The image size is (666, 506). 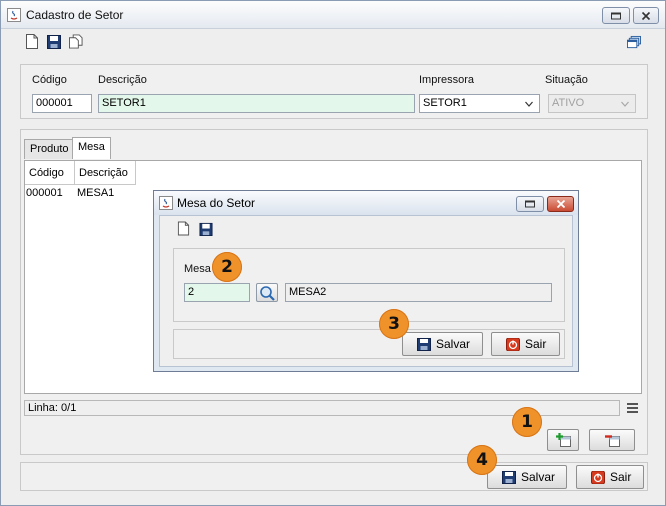 I want to click on column-header-descricao: Descrição, so click(x=105, y=173).